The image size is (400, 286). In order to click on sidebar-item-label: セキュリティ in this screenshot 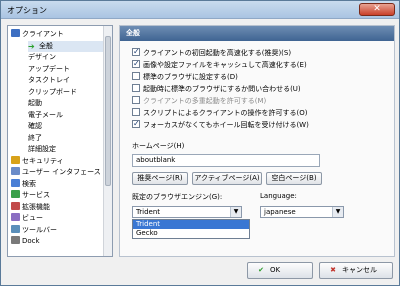, I will do `click(43, 160)`.